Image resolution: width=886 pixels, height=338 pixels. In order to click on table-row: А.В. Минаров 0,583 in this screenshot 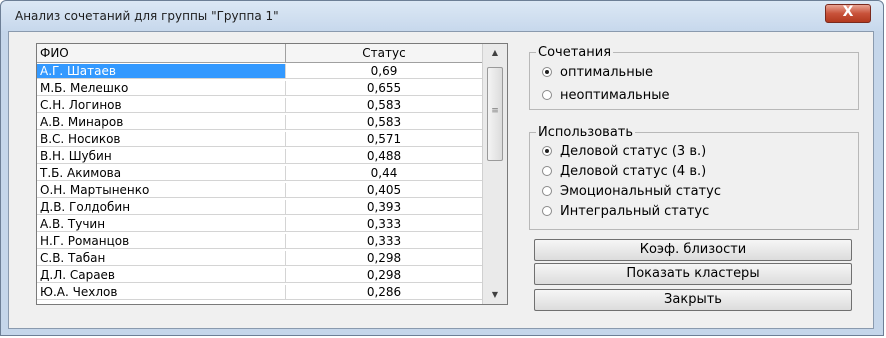, I will do `click(260, 122)`.